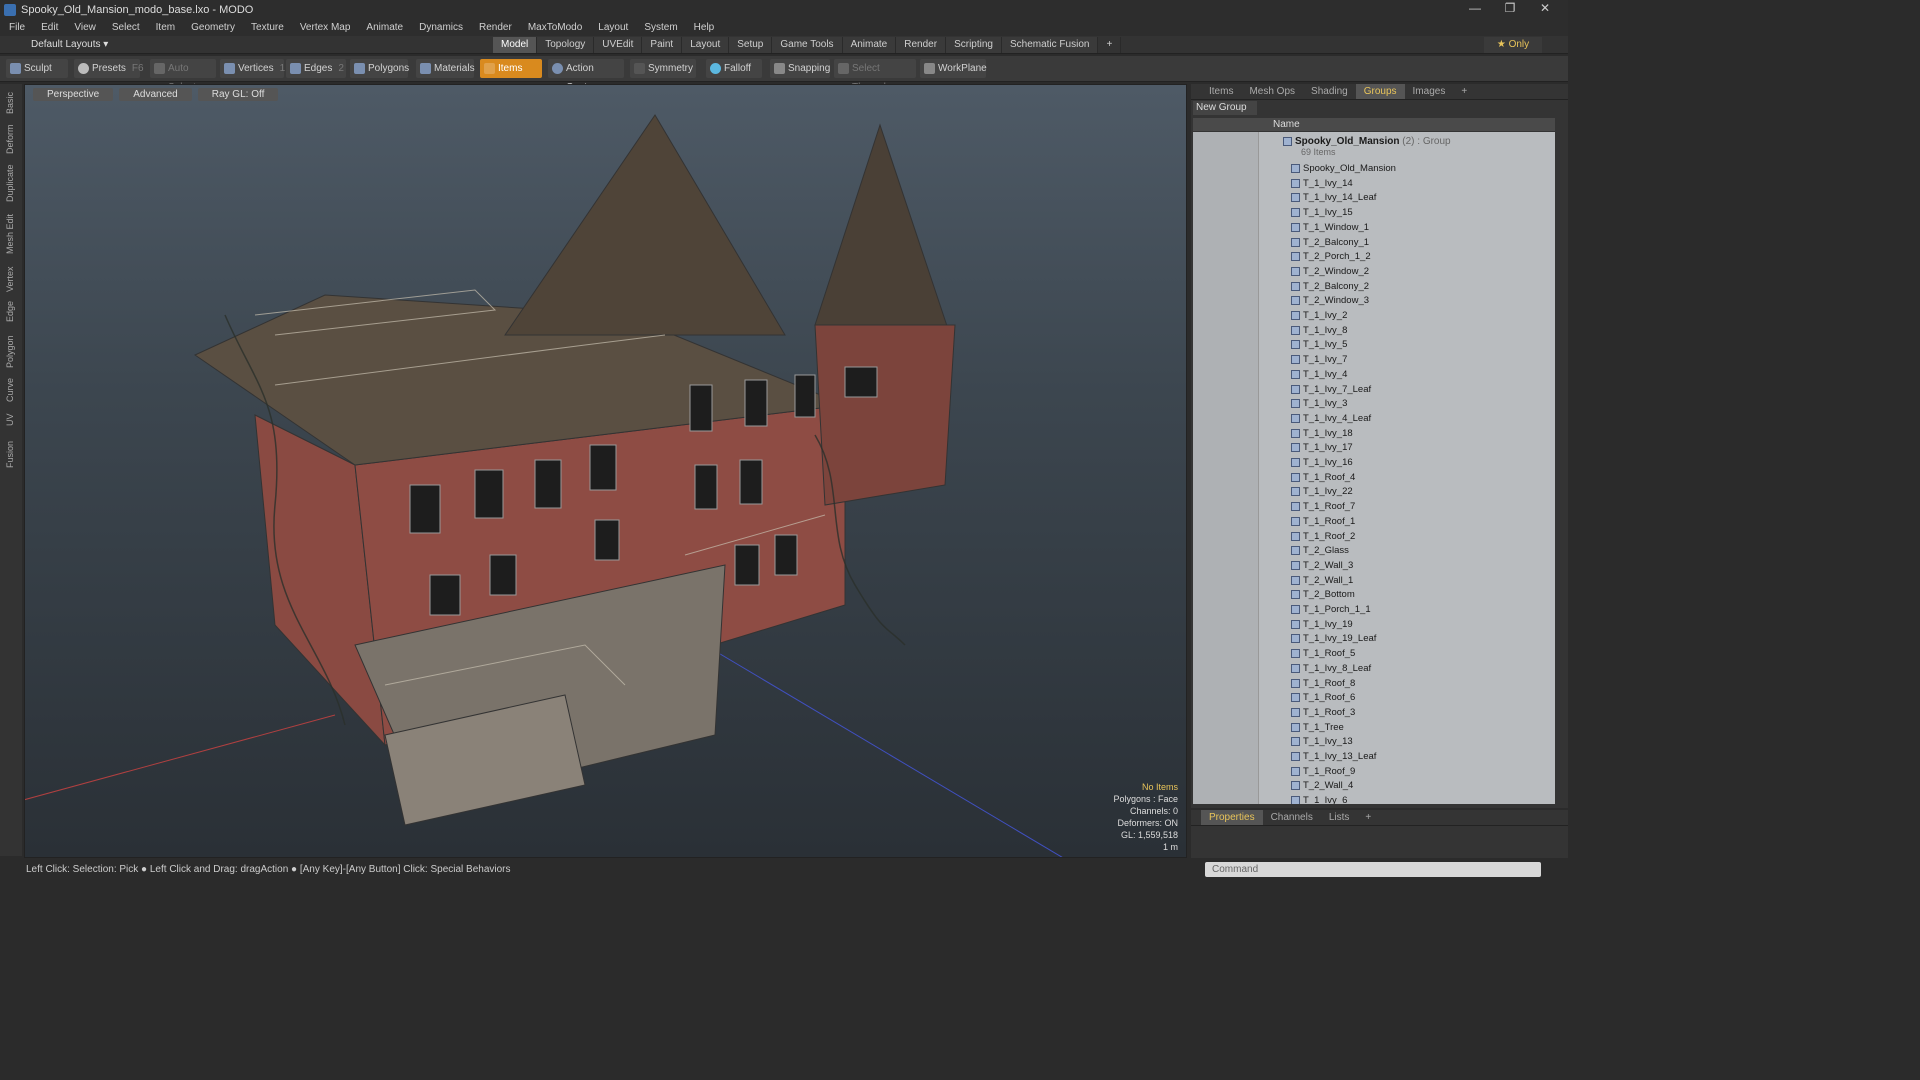 The height and width of the screenshot is (1080, 1920). I want to click on list-item: T_1_Ivy_18, so click(1374, 433).